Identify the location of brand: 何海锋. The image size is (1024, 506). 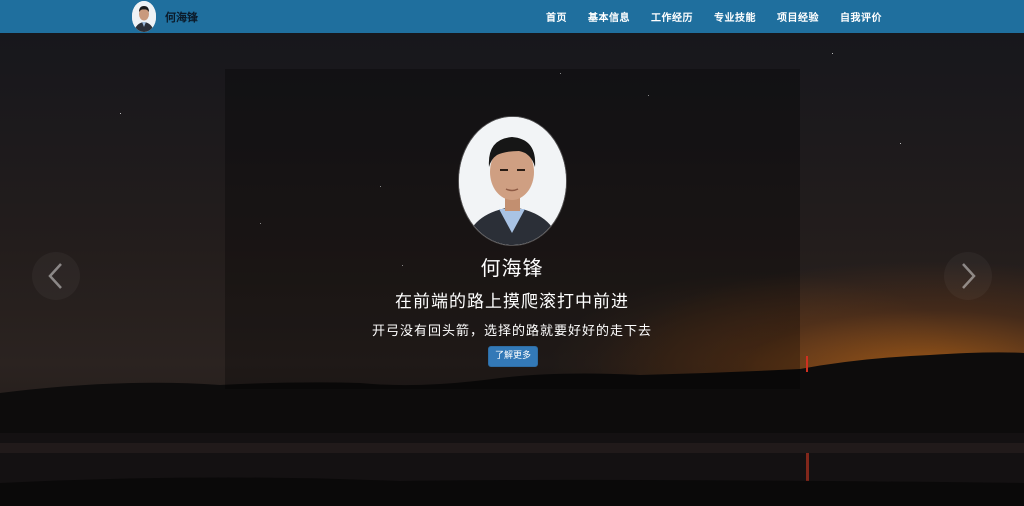
(165, 16).